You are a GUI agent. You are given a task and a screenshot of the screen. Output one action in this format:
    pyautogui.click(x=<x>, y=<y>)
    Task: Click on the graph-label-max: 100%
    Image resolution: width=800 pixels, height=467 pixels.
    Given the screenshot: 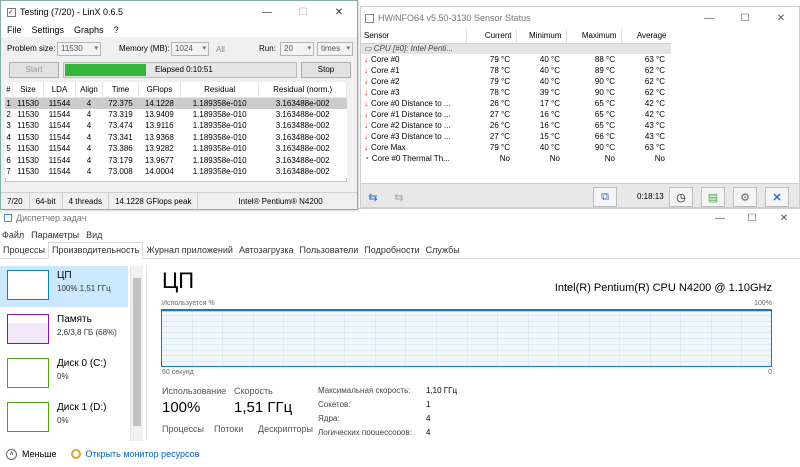 What is the action you would take?
    pyautogui.click(x=763, y=303)
    